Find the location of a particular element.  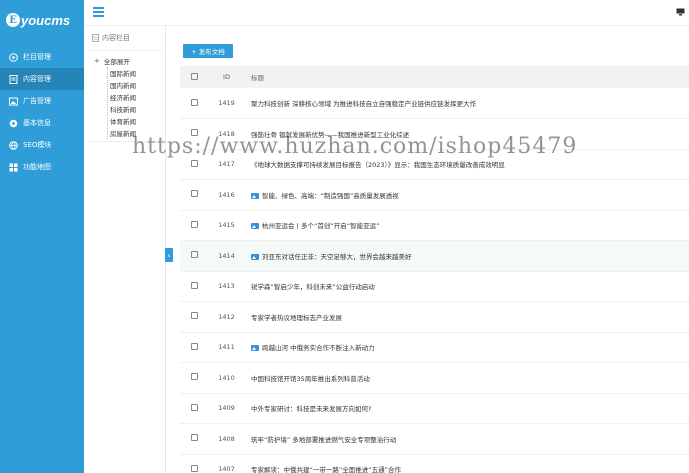

row-title-link: 筑牢“防护墙” 多地部署推进燃气安全专项整治行动 is located at coordinates (323, 440).